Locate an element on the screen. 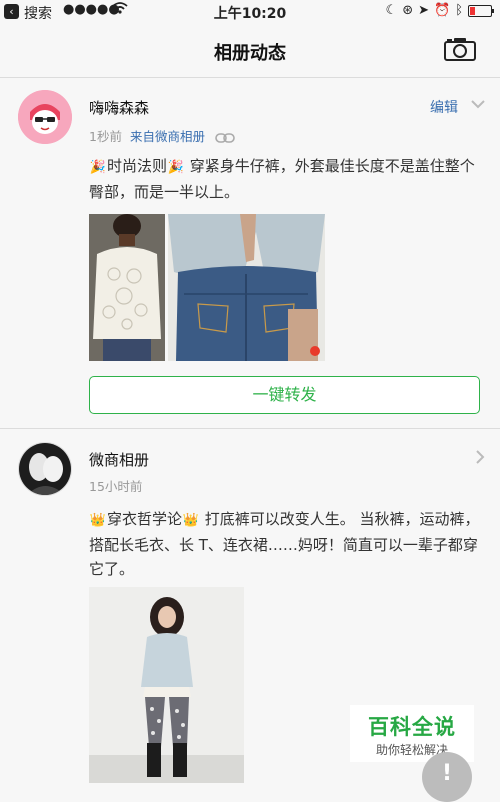 This screenshot has width=500, height=802. post-time: 1秒前 is located at coordinates (105, 136).